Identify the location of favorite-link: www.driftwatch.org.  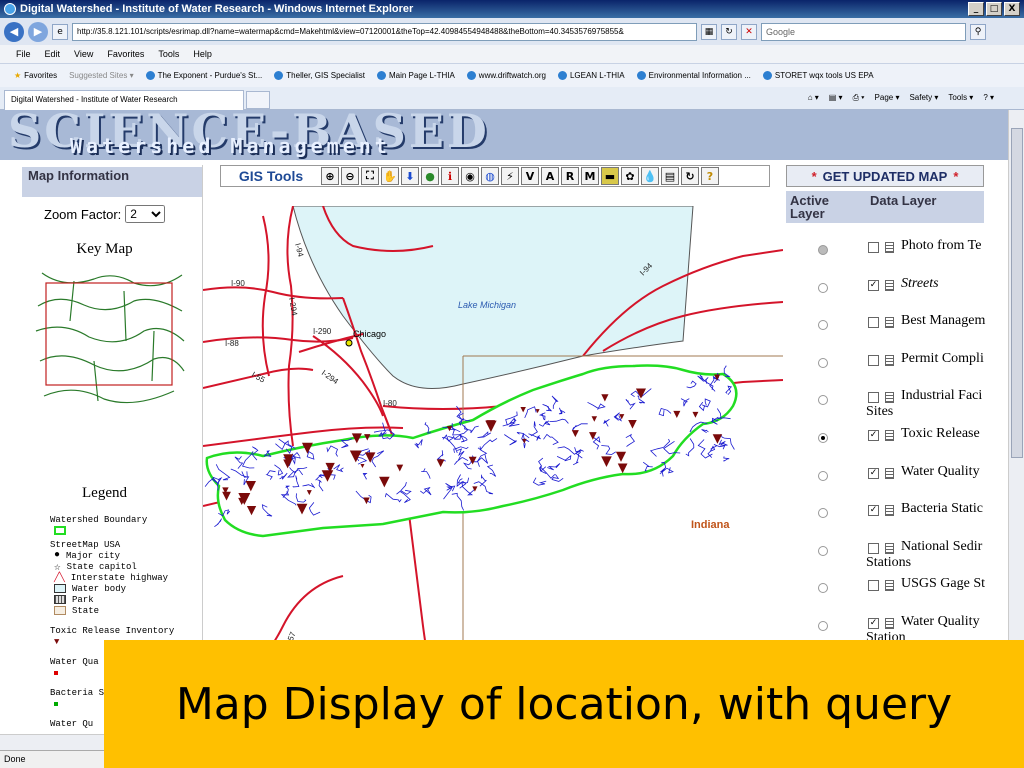
(506, 75).